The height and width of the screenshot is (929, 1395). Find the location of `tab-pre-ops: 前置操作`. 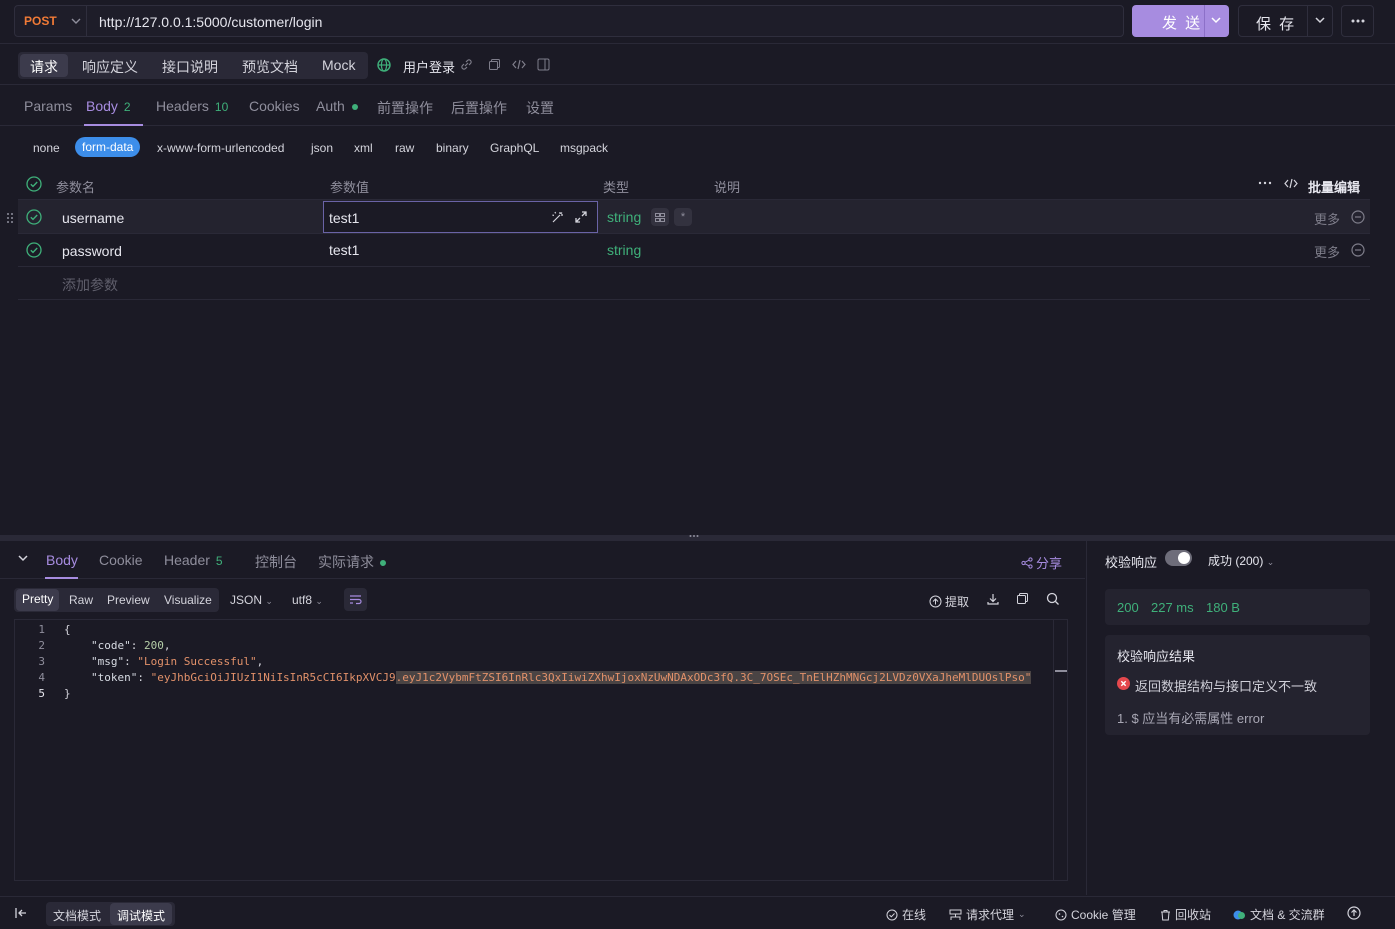

tab-pre-ops: 前置操作 is located at coordinates (405, 108).